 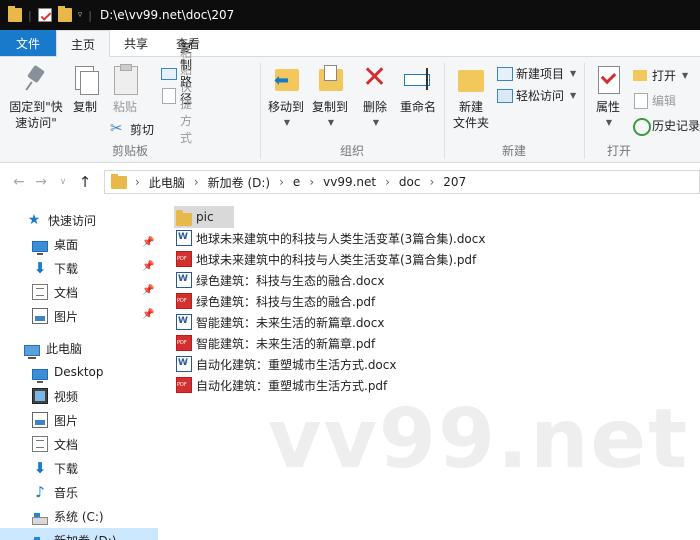 I want to click on file-name: pic, so click(x=205, y=217).